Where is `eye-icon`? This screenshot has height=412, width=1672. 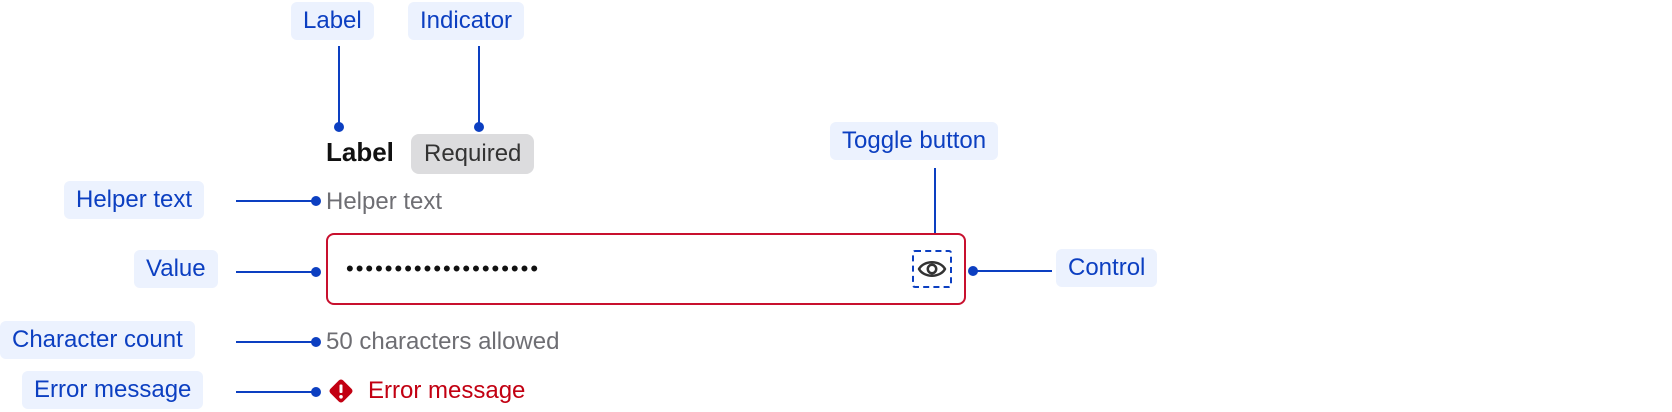
eye-icon is located at coordinates (932, 269).